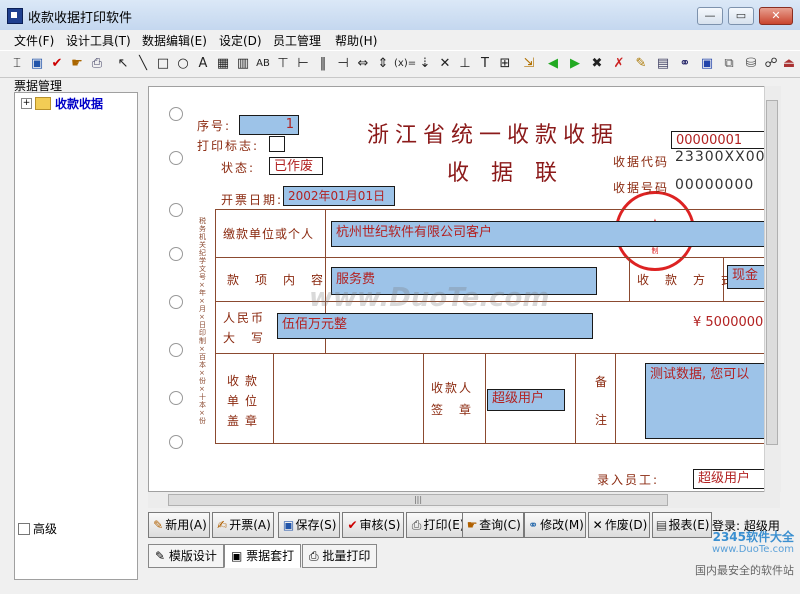 Image resolution: width=800 pixels, height=594 pixels. What do you see at coordinates (339, 196) in the screenshot?
I see `date-field: 2002年01月01日` at bounding box center [339, 196].